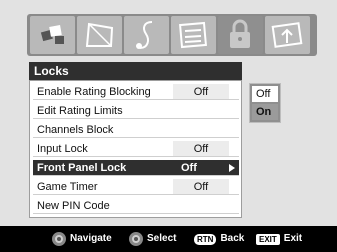 The width and height of the screenshot is (337, 252). Describe the element at coordinates (293, 238) in the screenshot. I see `exit-label: Exit` at that location.